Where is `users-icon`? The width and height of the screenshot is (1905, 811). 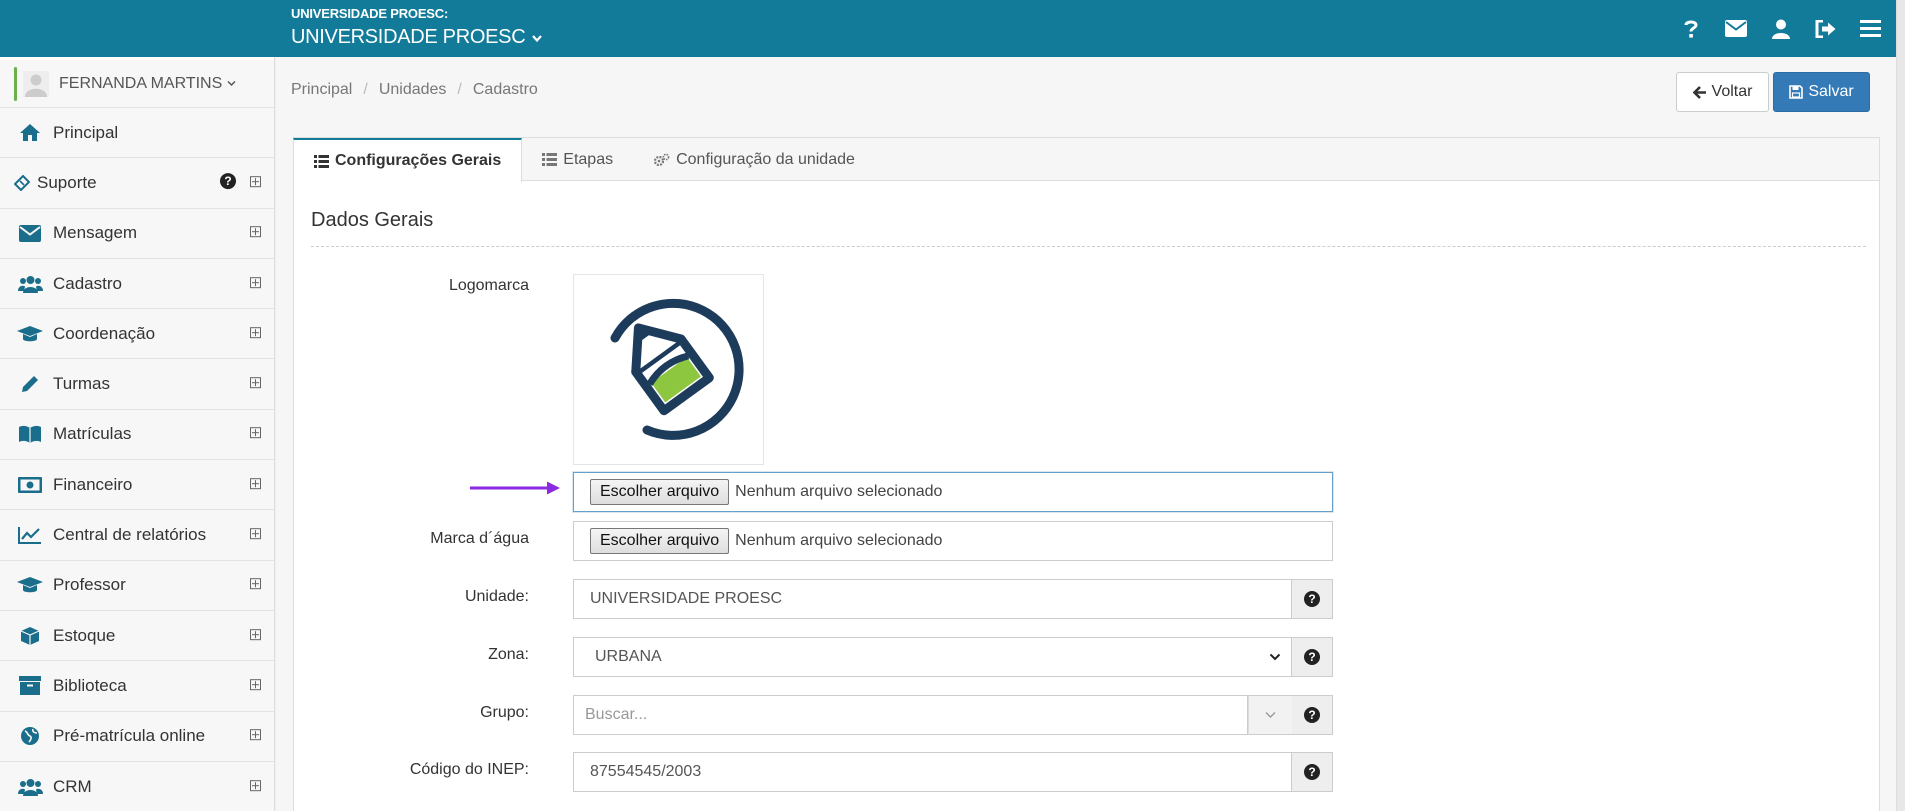
users-icon is located at coordinates (30, 284).